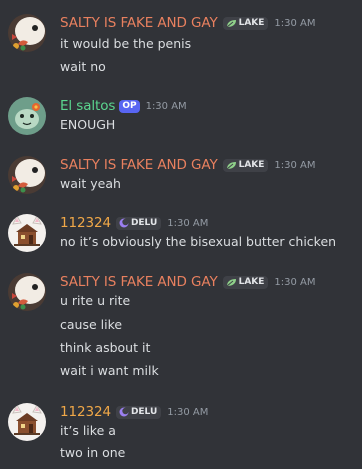 This screenshot has width=362, height=469. Describe the element at coordinates (83, 66) in the screenshot. I see `message-text: wait no` at that location.